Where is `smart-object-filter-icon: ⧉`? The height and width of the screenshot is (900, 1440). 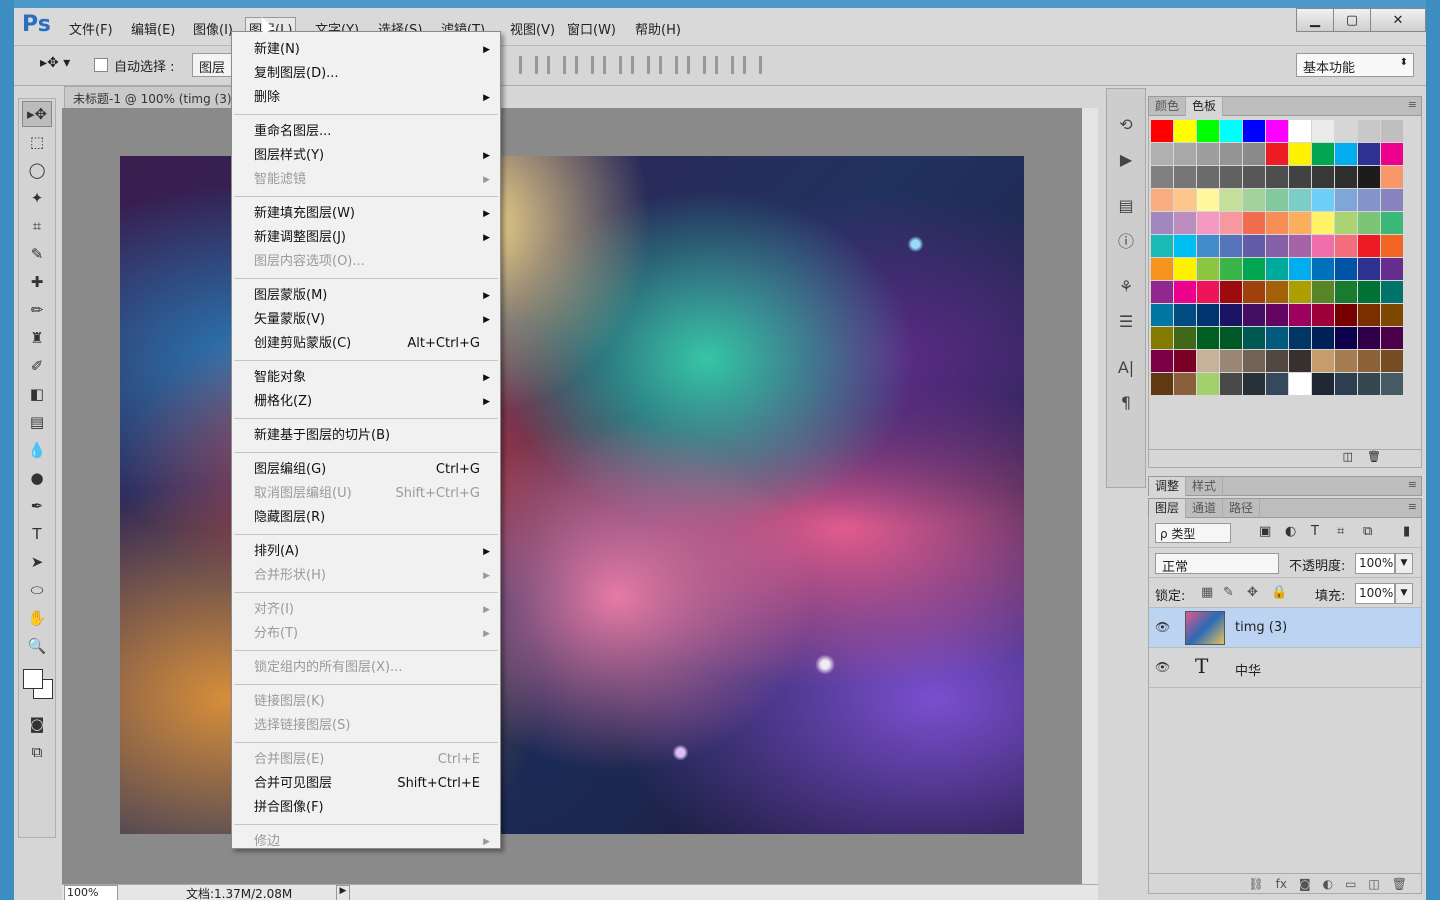
smart-object-filter-icon: ⧉ is located at coordinates (1367, 531).